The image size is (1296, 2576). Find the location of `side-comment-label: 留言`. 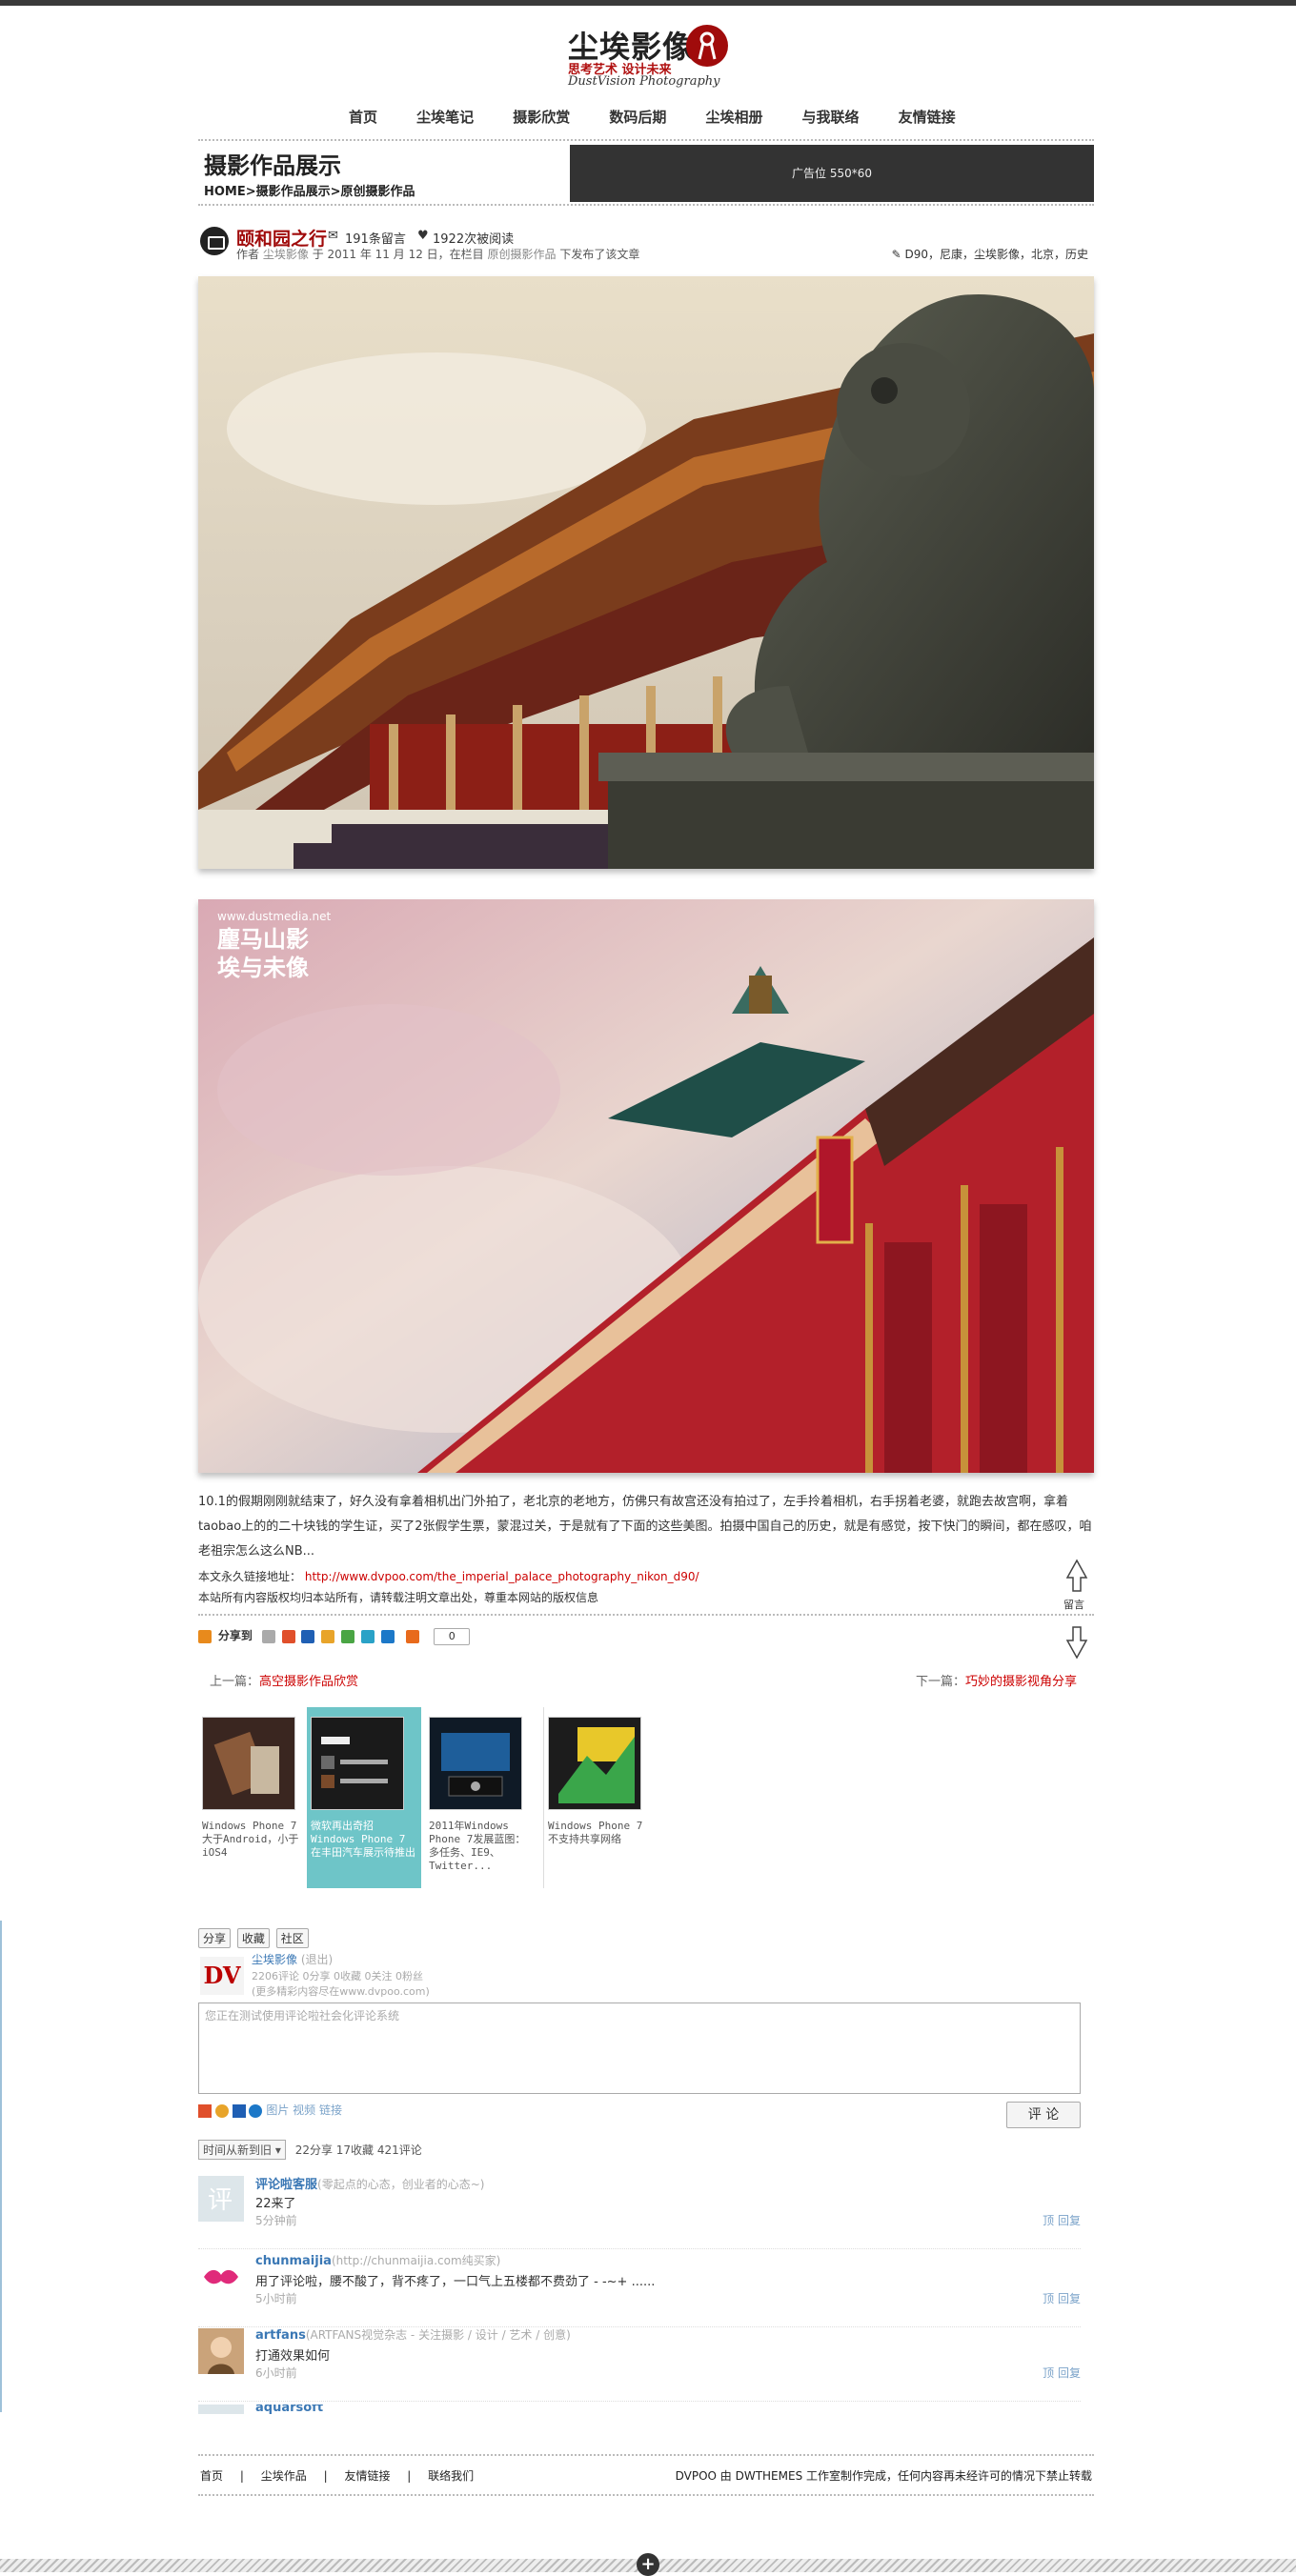

side-comment-label: 留言 is located at coordinates (1073, 1605).